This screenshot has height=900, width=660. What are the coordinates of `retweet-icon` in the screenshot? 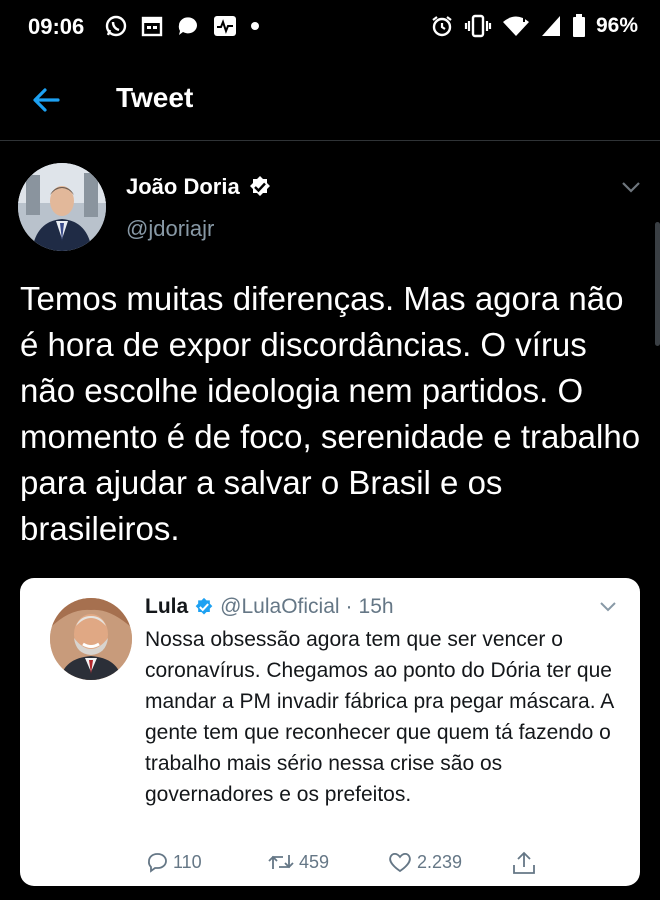 It's located at (281, 862).